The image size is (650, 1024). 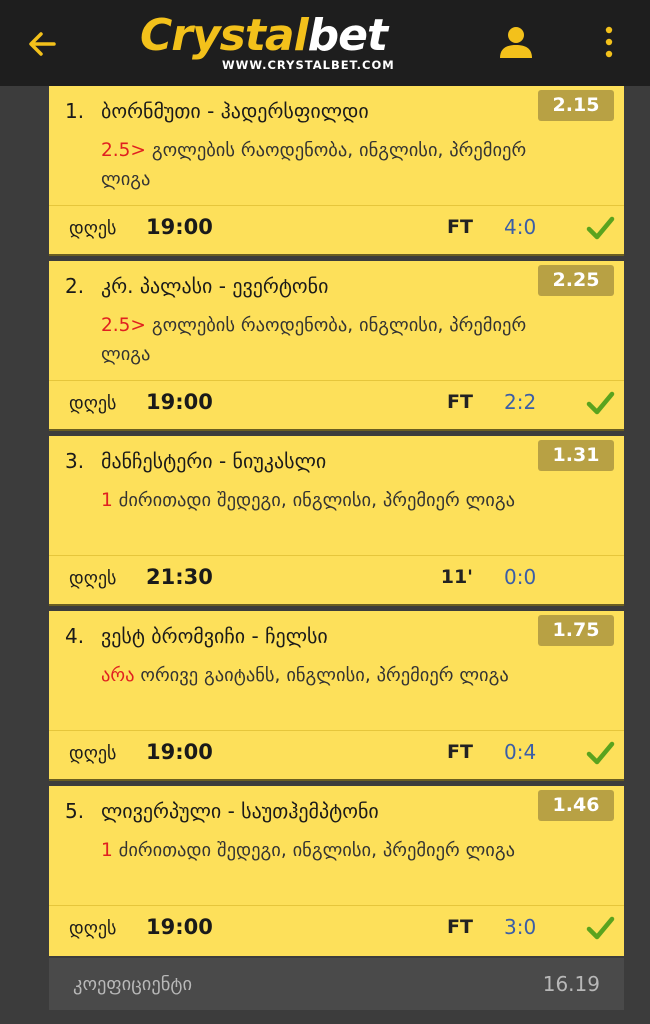 I want to click on bet-number: 3., so click(x=75, y=461).